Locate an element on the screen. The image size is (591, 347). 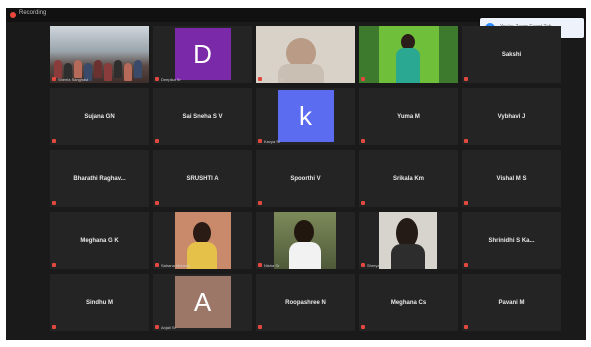
participant-caption: Sahana Mahesh is located at coordinates (176, 265).